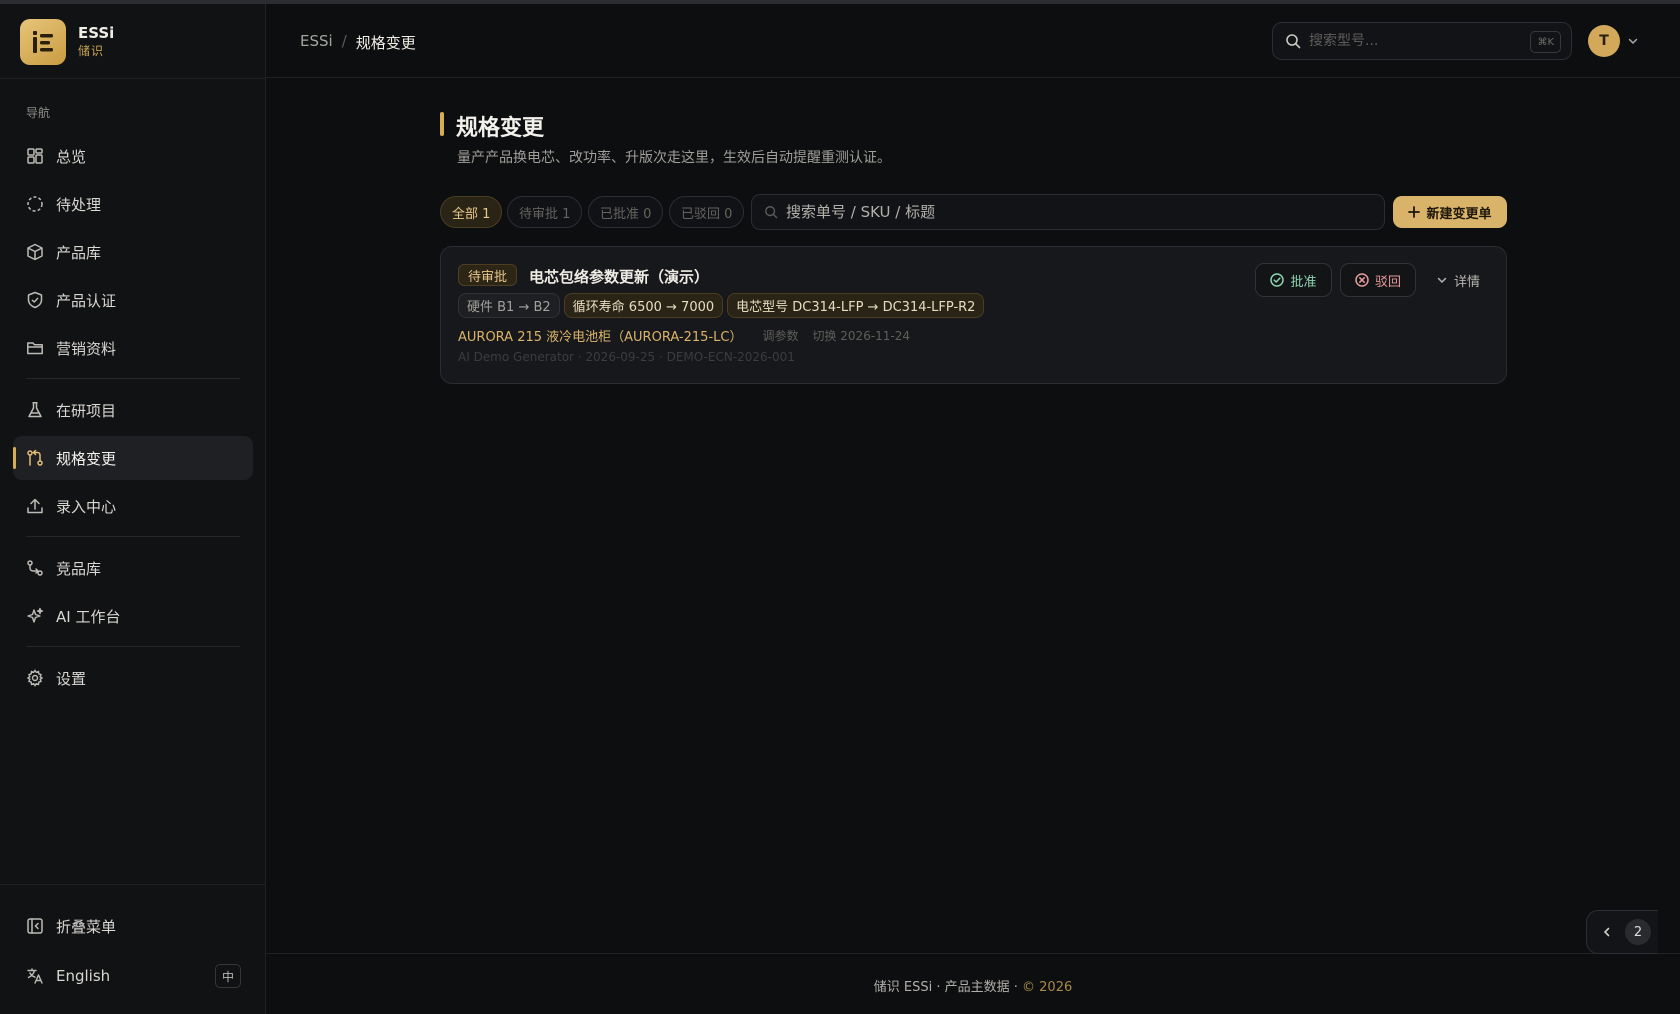 Image resolution: width=1680 pixels, height=1014 pixels. What do you see at coordinates (35, 506) in the screenshot?
I see `upload-icon` at bounding box center [35, 506].